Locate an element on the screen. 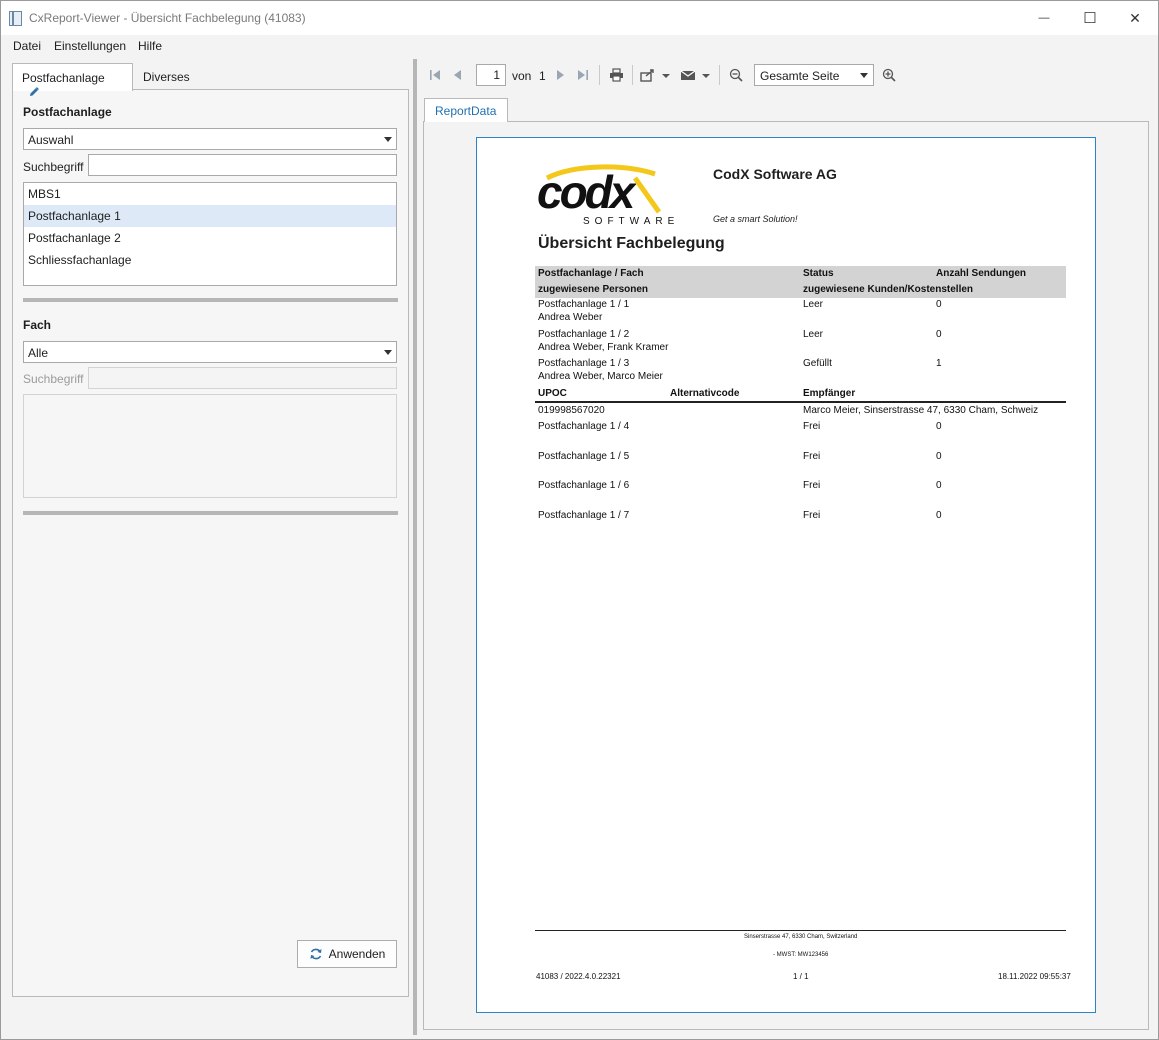 This screenshot has height=1040, width=1159. menu-datei: Datei is located at coordinates (27, 46).